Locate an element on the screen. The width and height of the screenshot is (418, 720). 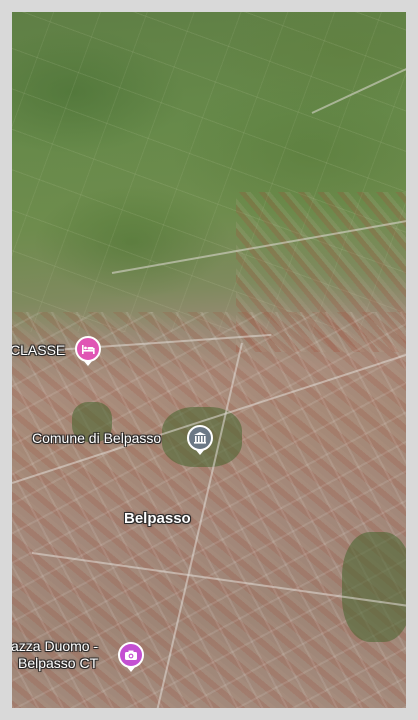
place-label-hotel: CLASSE is located at coordinates (38, 350).